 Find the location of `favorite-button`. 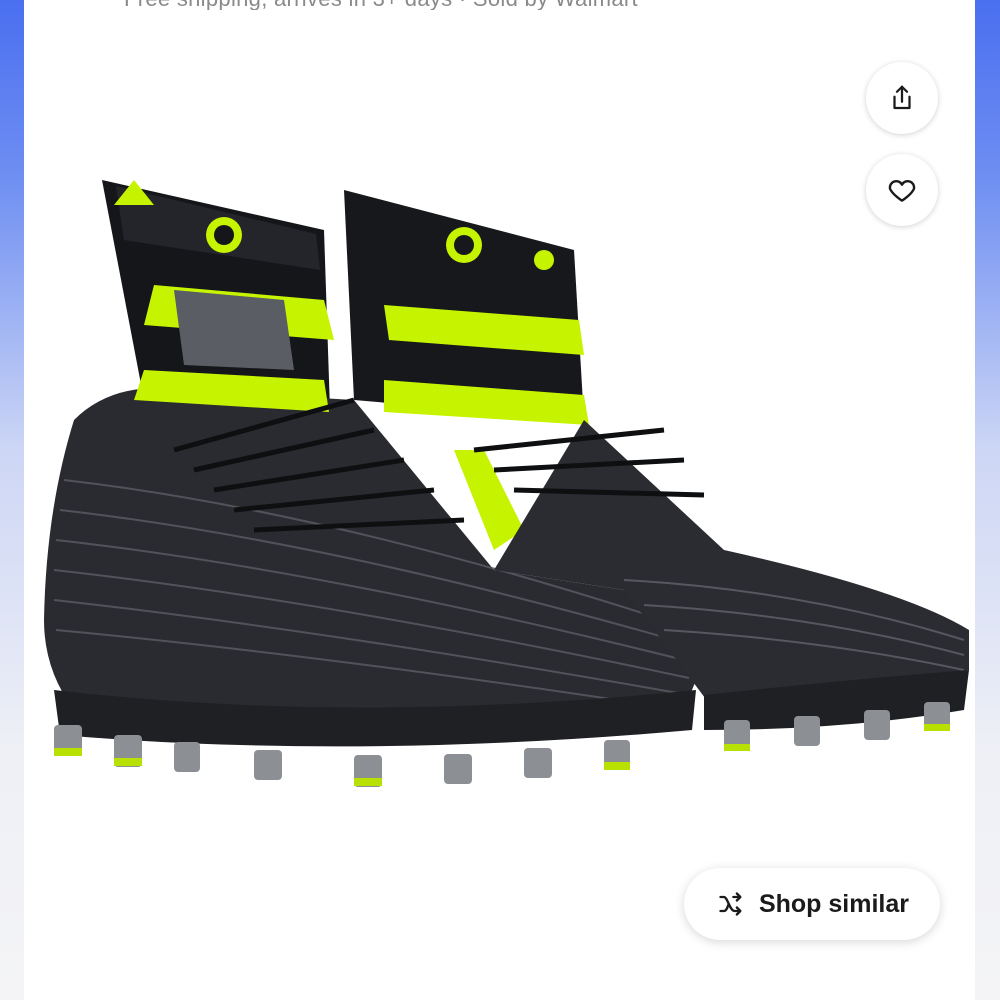

favorite-button is located at coordinates (902, 190).